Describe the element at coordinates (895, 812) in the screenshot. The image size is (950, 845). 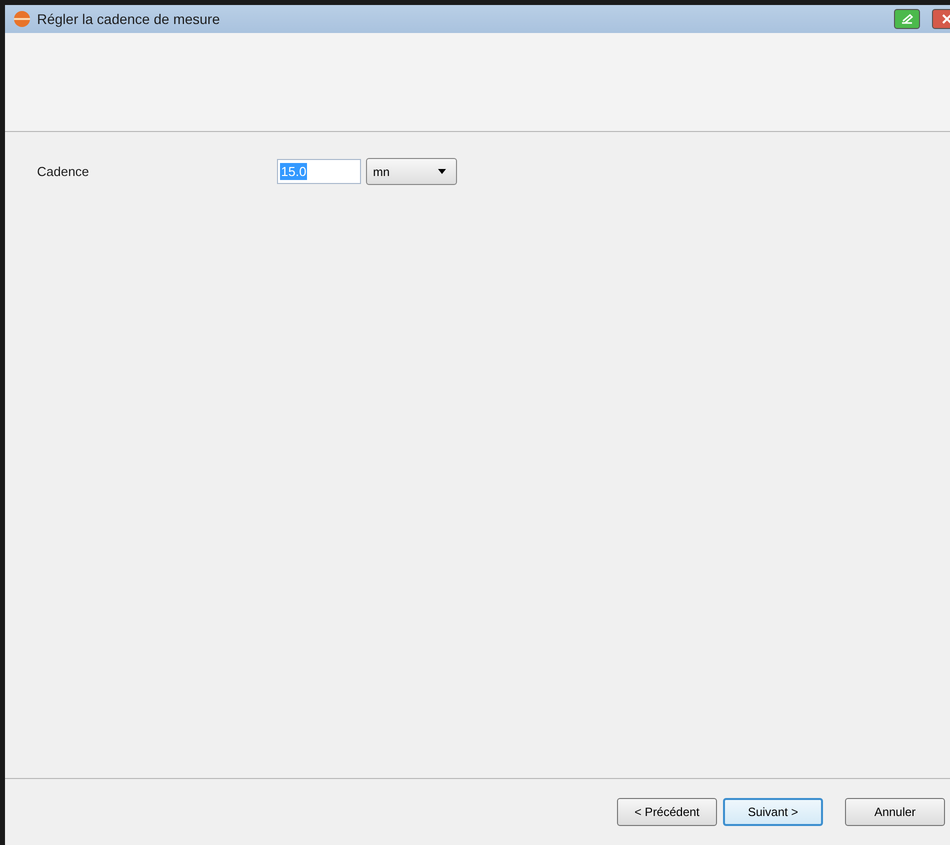
I see `wizard-button: Annuler` at that location.